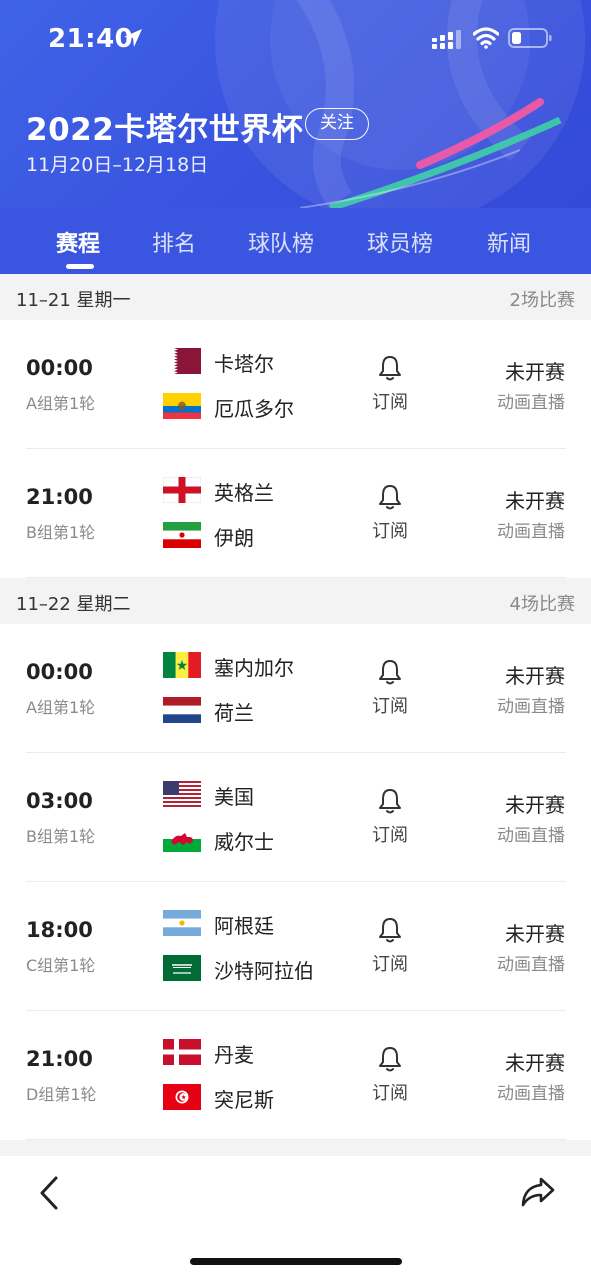 This screenshot has height=1280, width=591. Describe the element at coordinates (244, 926) in the screenshot. I see `home-team-name: 阿根廷` at that location.